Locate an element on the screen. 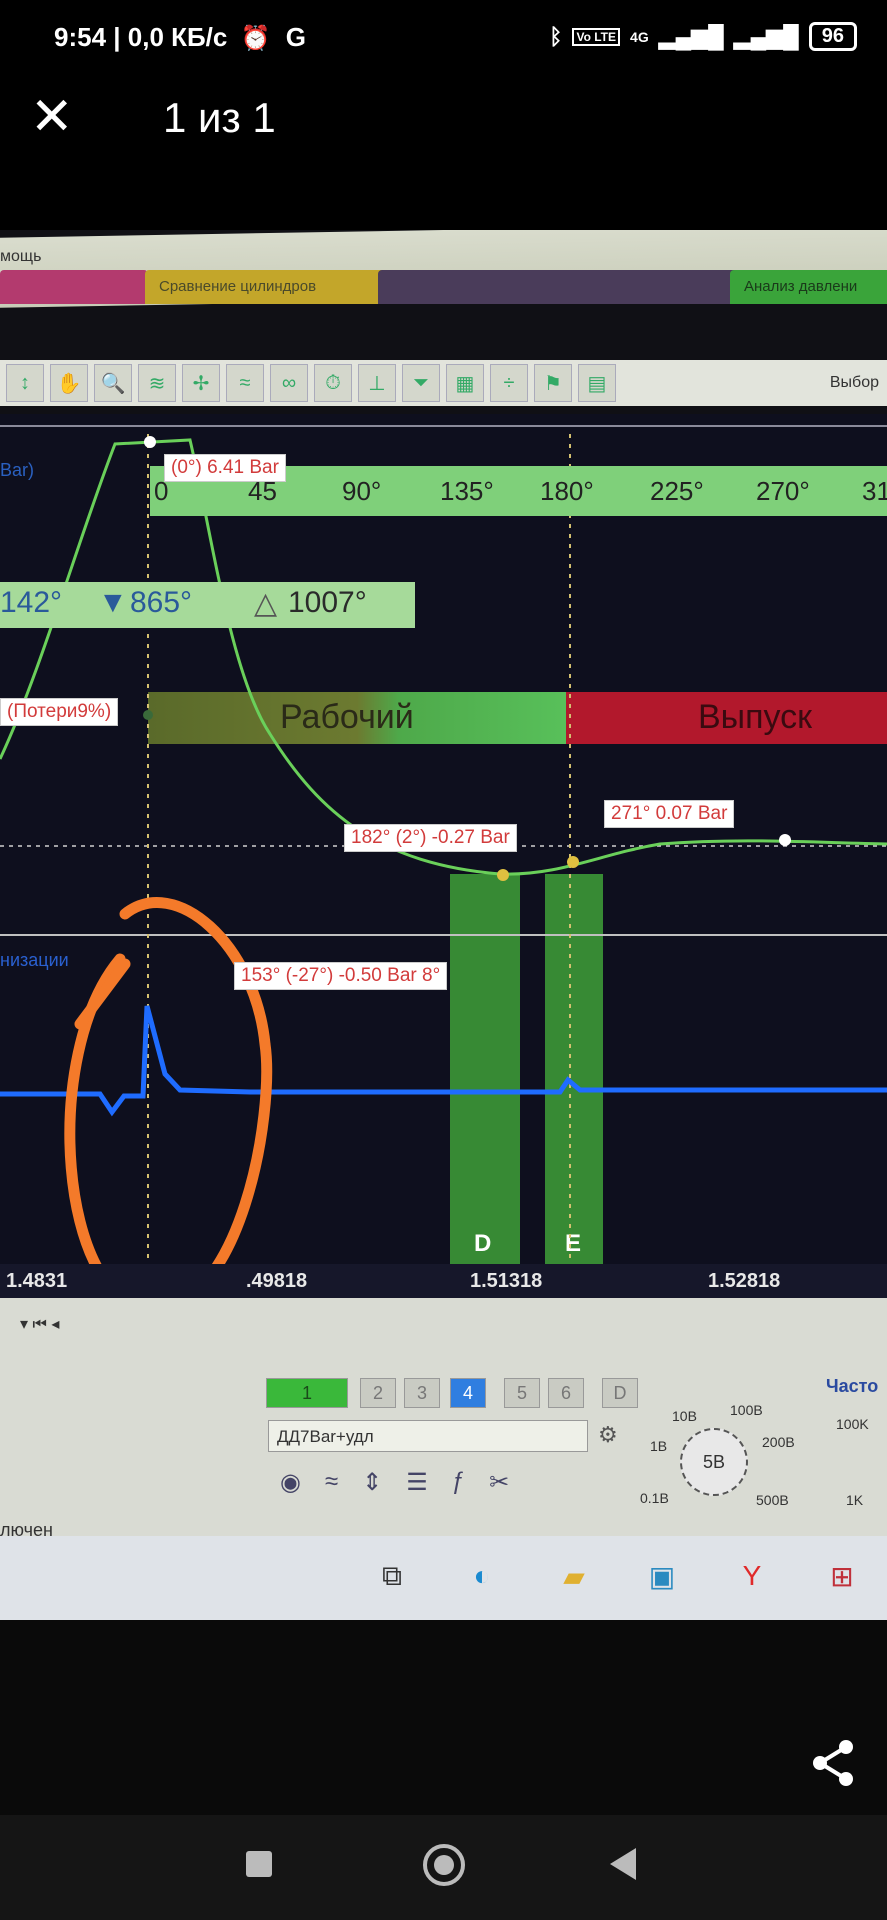 Image resolution: width=887 pixels, height=1920 pixels. back-button is located at coordinates (623, 1864).